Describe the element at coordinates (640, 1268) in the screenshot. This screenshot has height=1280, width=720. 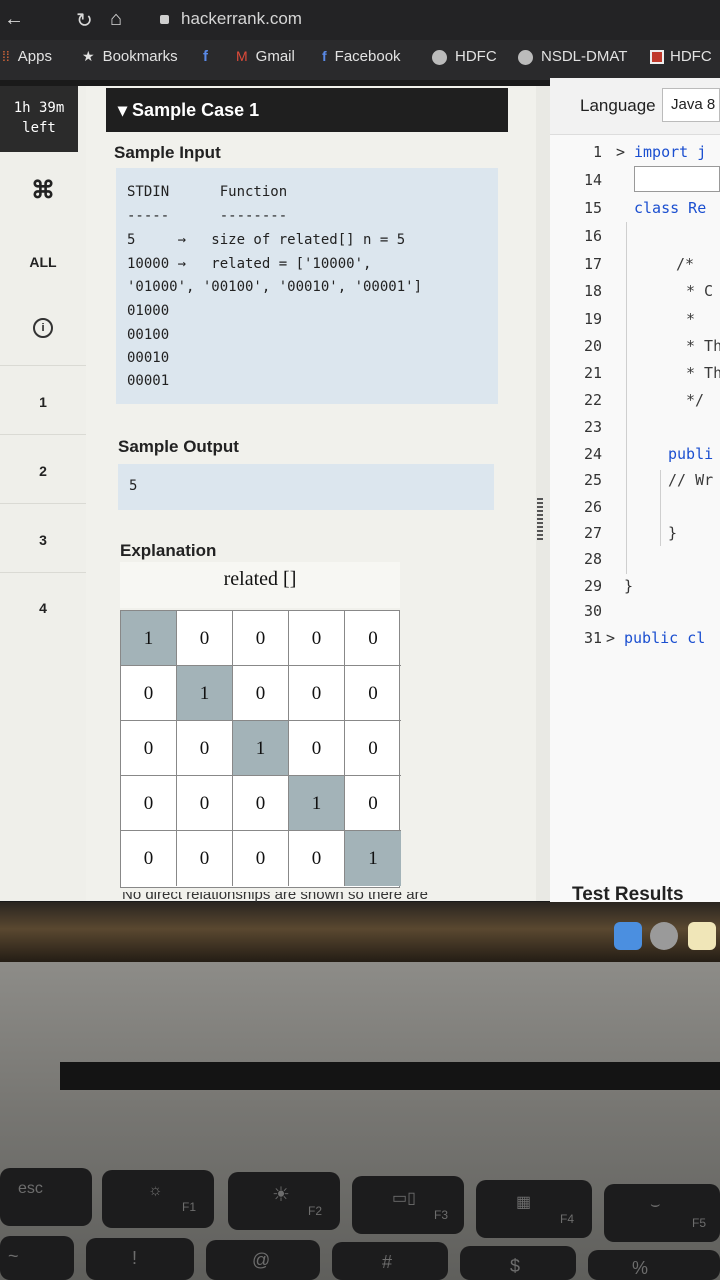
I see `percent-glyph: %` at that location.